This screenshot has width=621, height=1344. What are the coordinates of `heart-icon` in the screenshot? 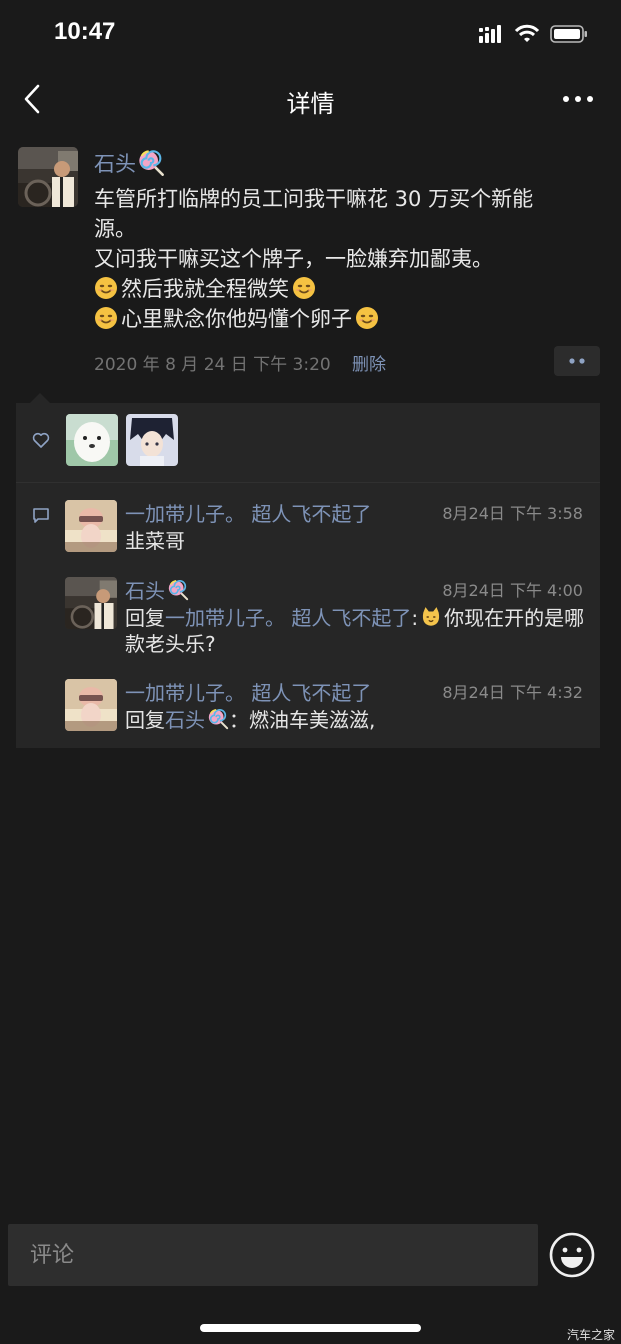 It's located at (41, 440).